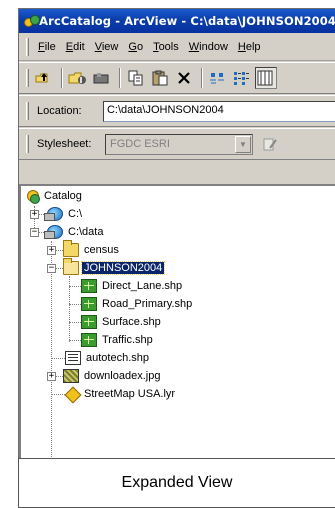 The height and width of the screenshot is (508, 335). What do you see at coordinates (64, 214) in the screenshot?
I see `tree-item-drive-c: C:\` at bounding box center [64, 214].